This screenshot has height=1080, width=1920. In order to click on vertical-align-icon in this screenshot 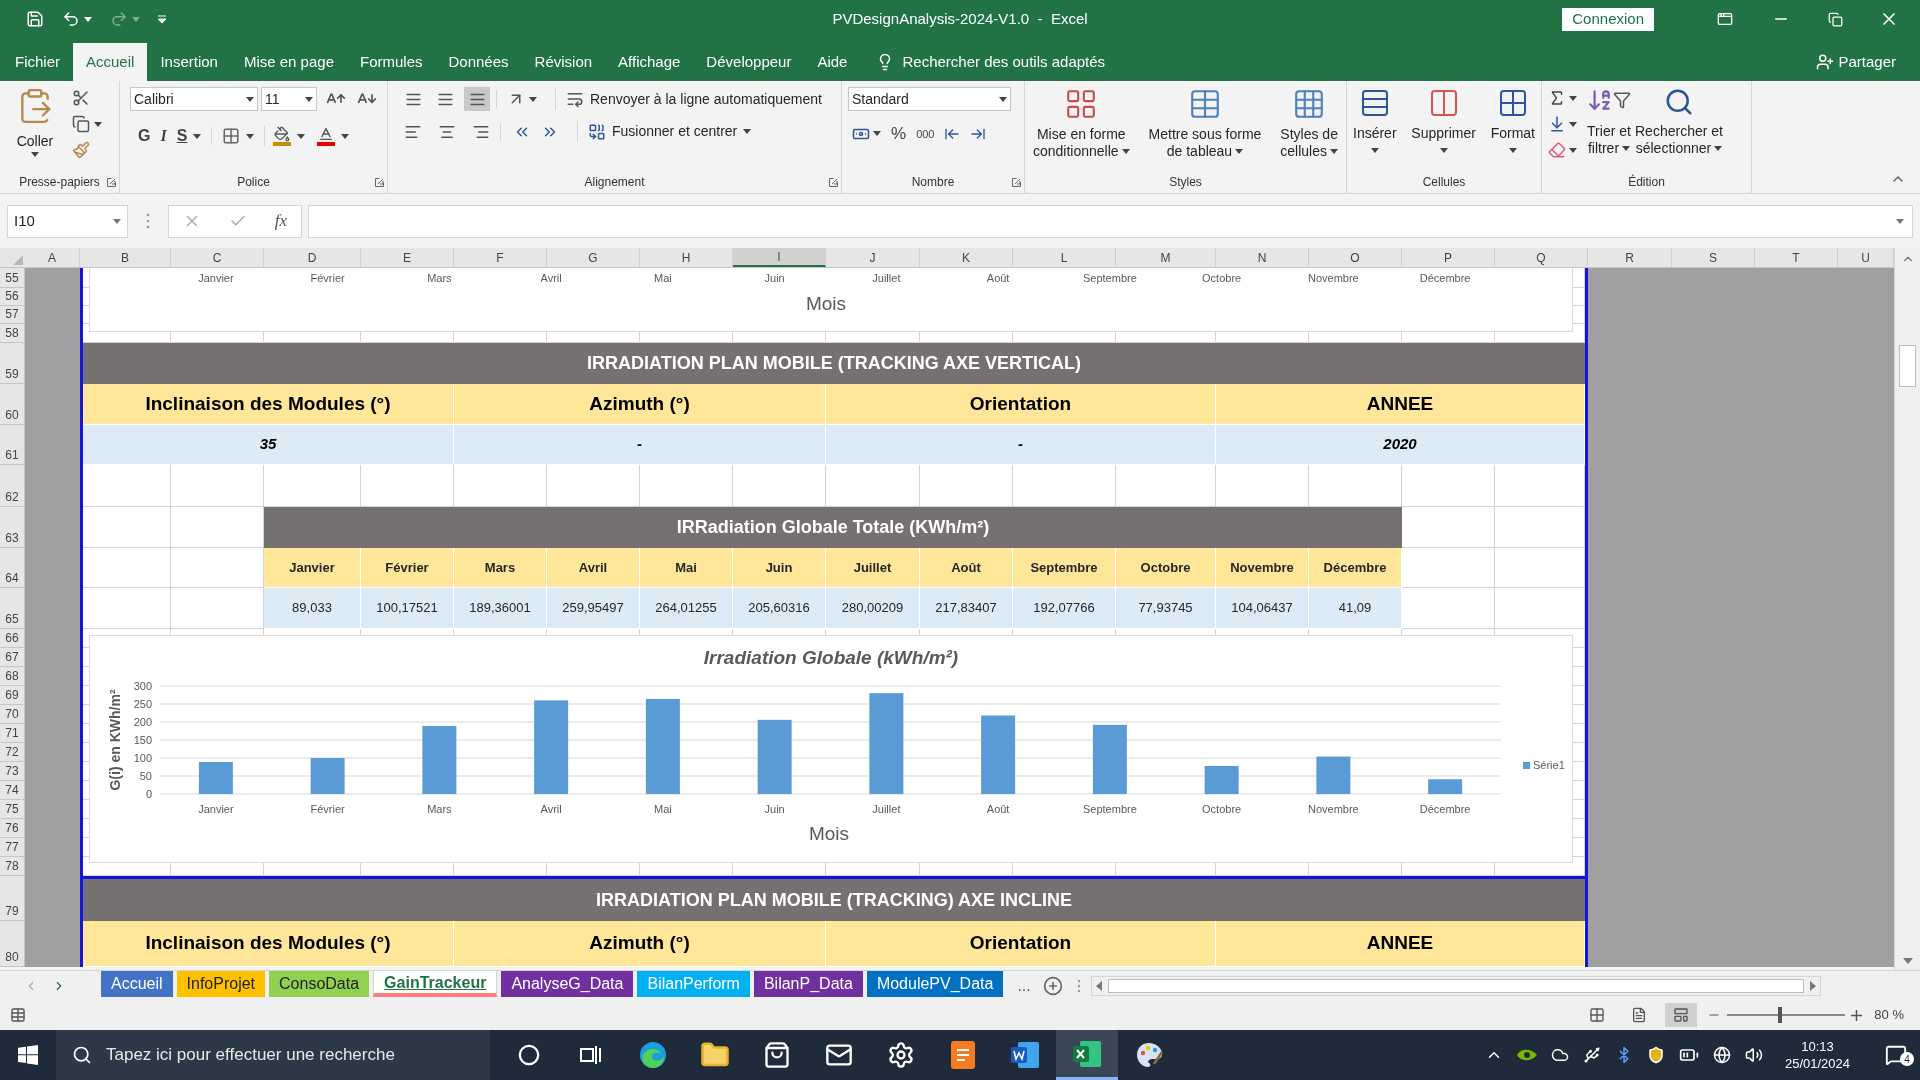, I will do `click(477, 99)`.